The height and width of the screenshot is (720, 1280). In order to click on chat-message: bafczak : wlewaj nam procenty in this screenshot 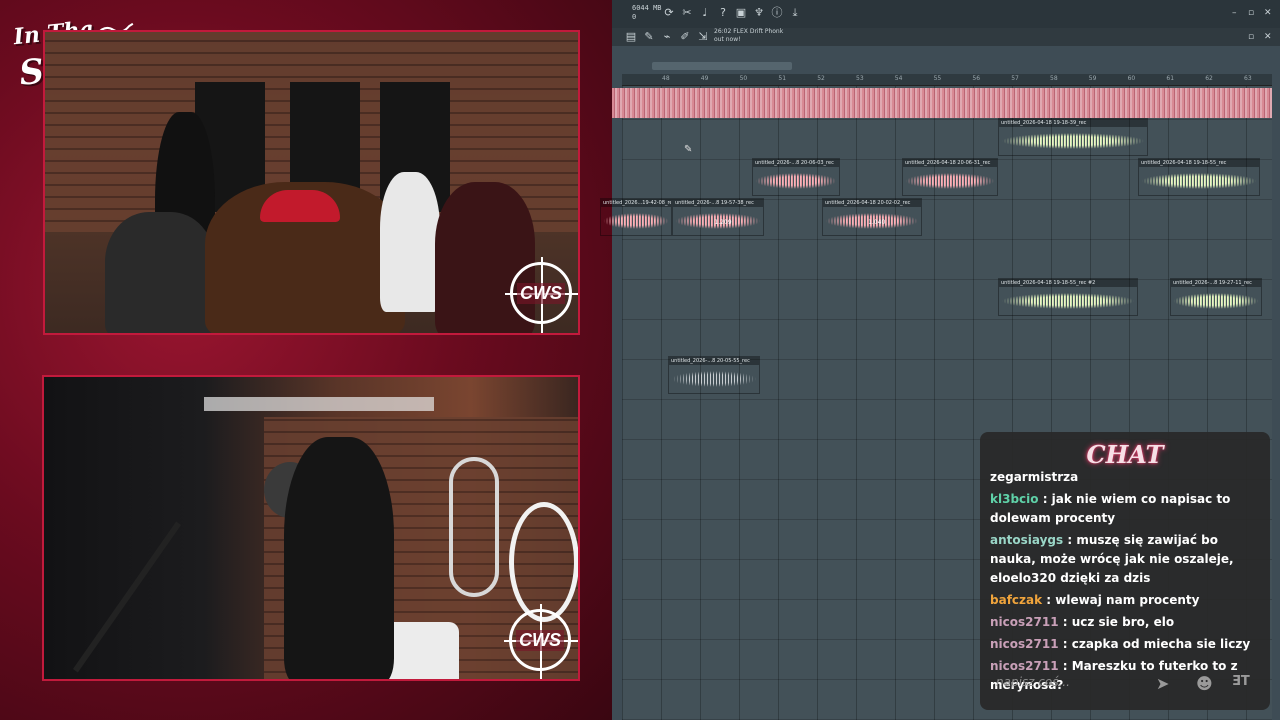, I will do `click(1128, 600)`.